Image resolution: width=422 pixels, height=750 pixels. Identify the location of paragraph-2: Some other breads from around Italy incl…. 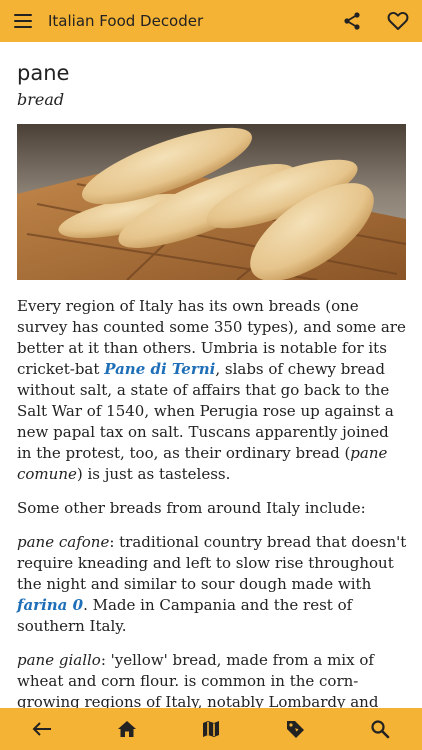
(191, 508).